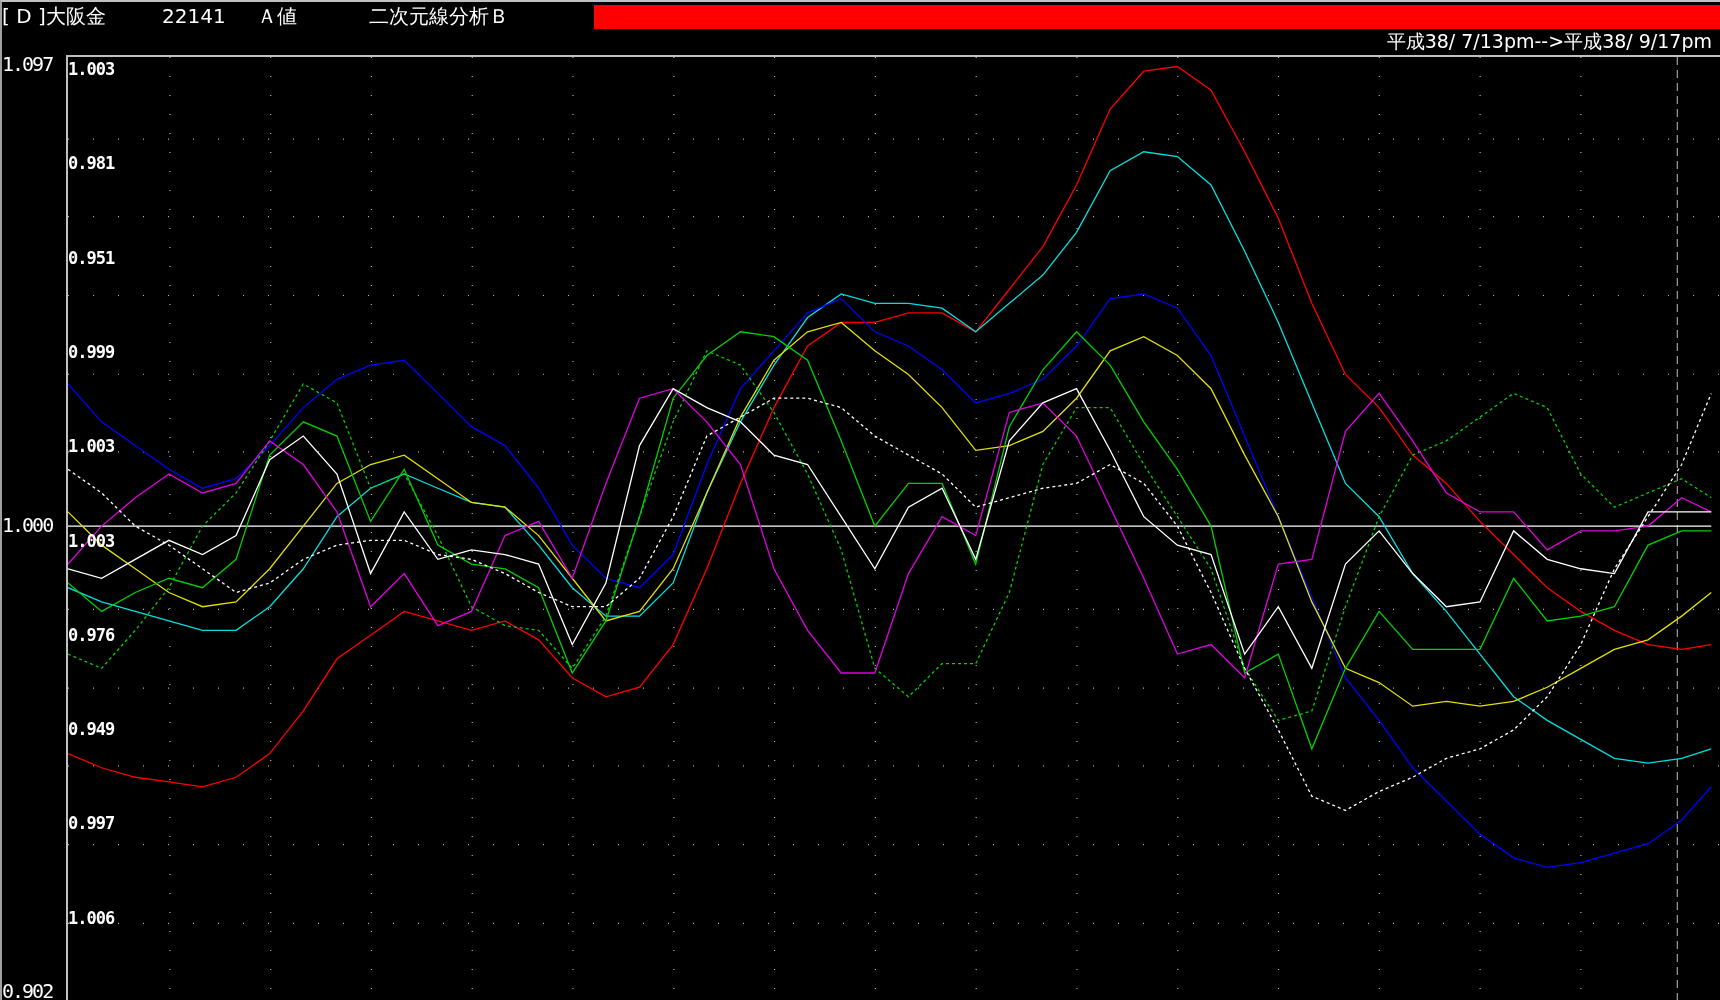 This screenshot has width=1720, height=1000. What do you see at coordinates (1549, 41) in the screenshot?
I see `date-range: 平成38/ 7/13pm-->平成38/ 9/17pm` at bounding box center [1549, 41].